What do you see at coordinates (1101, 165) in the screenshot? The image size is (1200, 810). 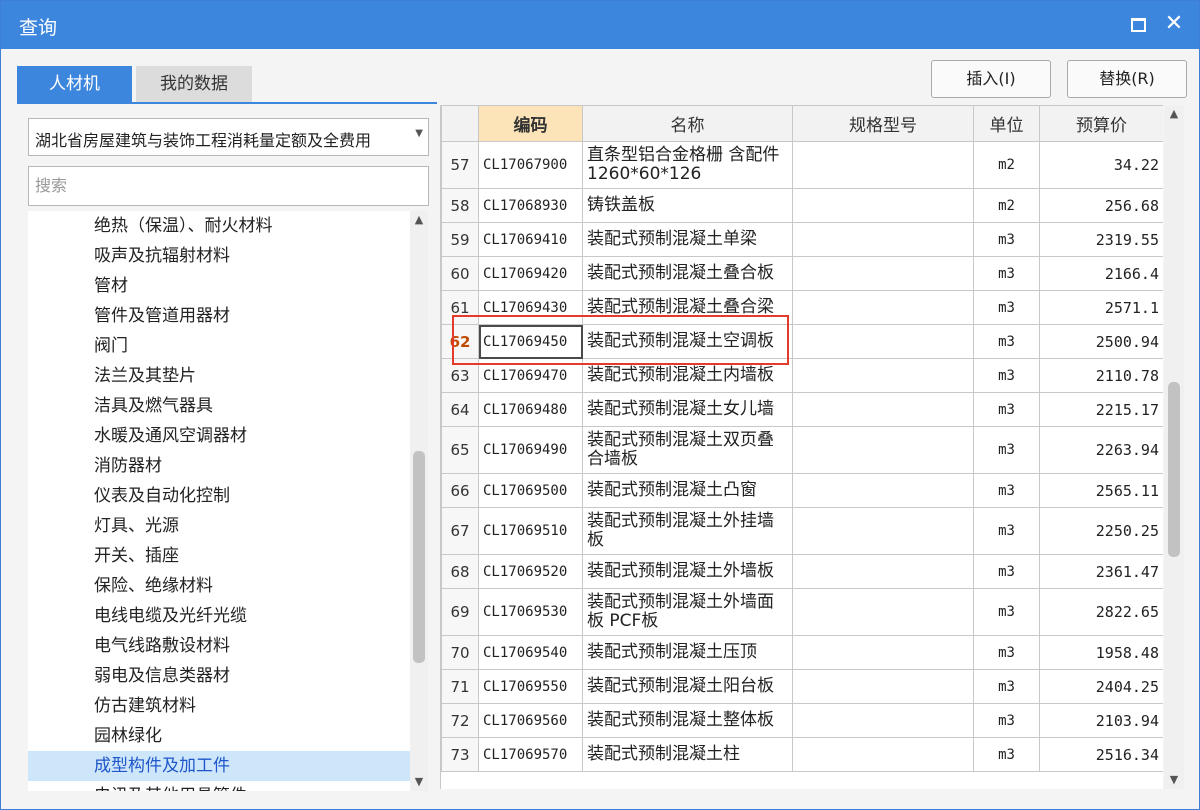 I see `price-cell: 34.22` at bounding box center [1101, 165].